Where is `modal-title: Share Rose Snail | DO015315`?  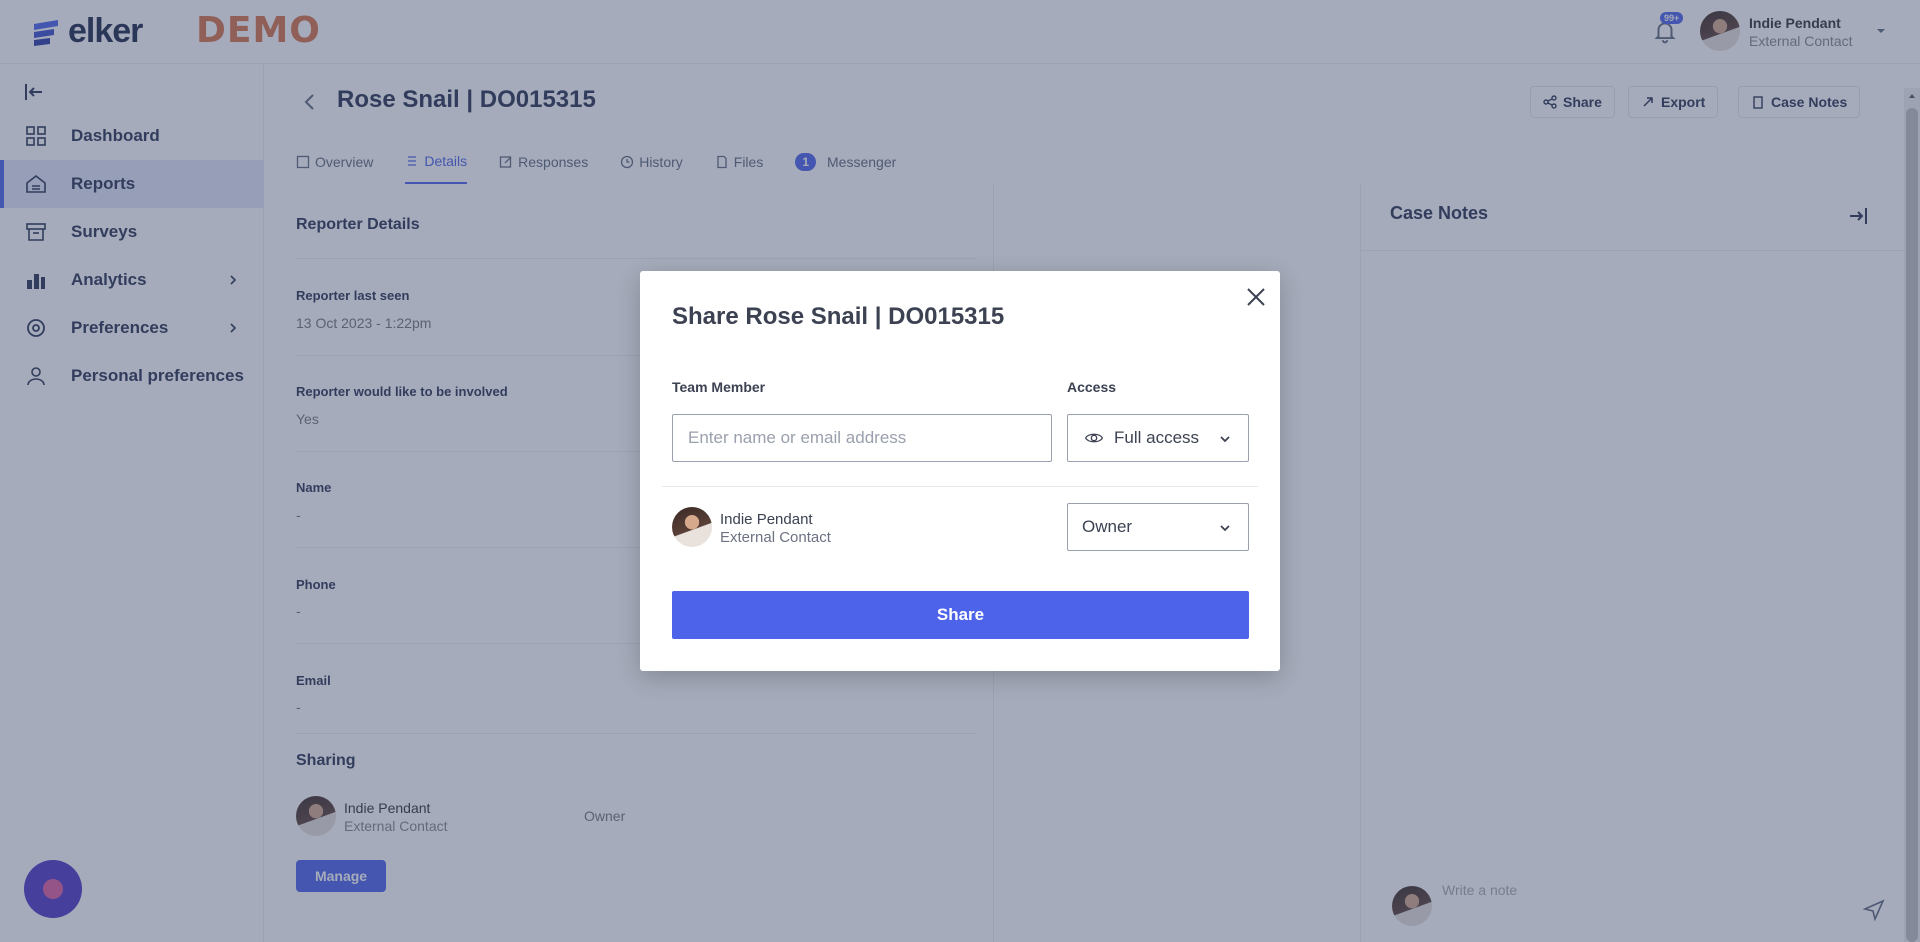 modal-title: Share Rose Snail | DO015315 is located at coordinates (838, 316).